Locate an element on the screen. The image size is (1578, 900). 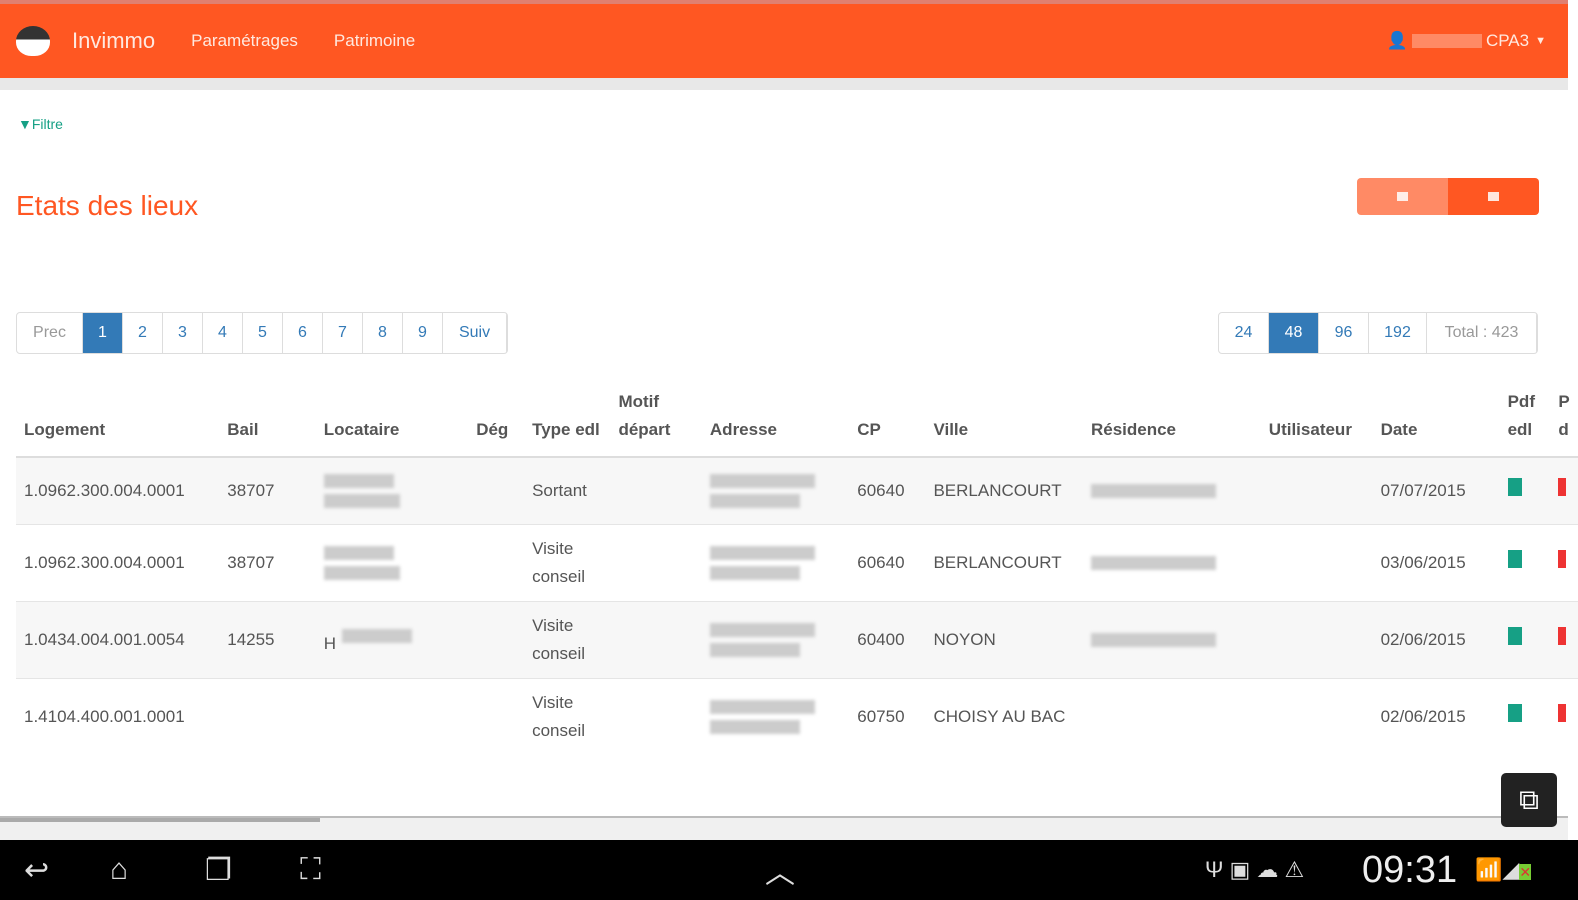
nav-patrimoine: Patrimoine is located at coordinates (374, 41).